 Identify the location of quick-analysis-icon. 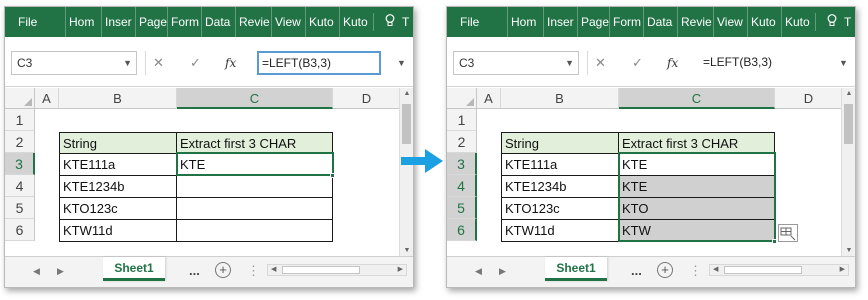
(788, 233).